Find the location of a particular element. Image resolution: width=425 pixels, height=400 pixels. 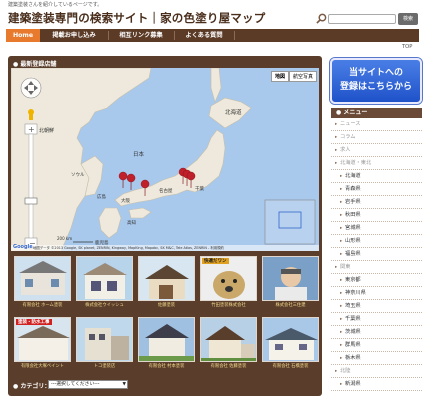

store-card: 佐藤塗装 is located at coordinates (166, 285).